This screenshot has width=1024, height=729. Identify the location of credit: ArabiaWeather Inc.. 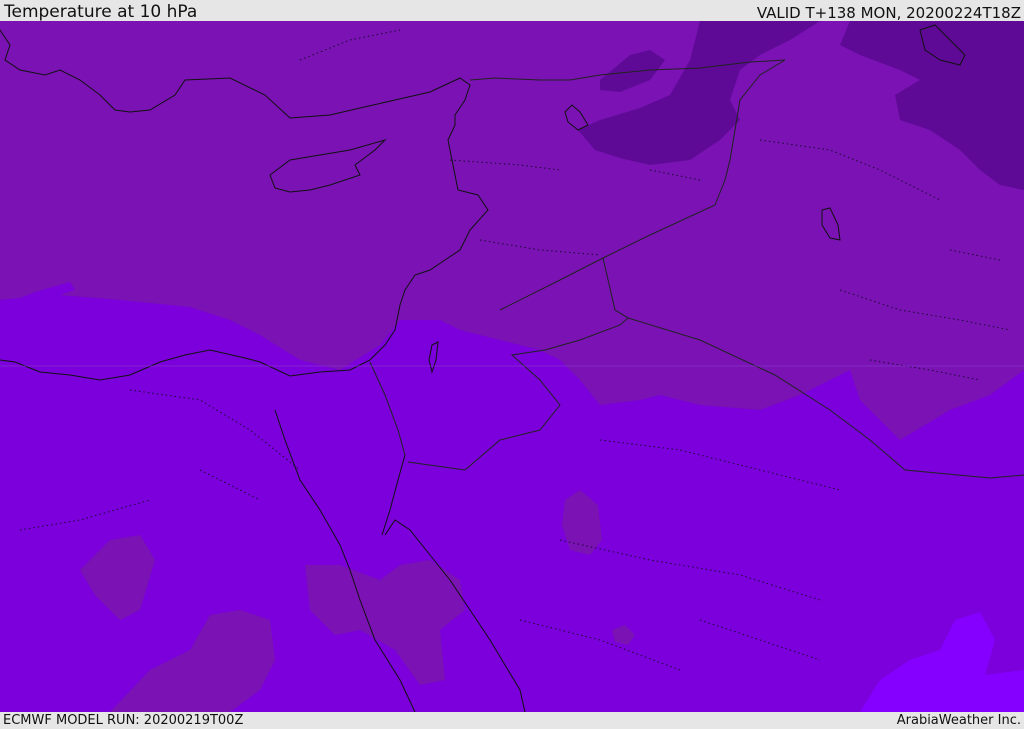
(958, 720).